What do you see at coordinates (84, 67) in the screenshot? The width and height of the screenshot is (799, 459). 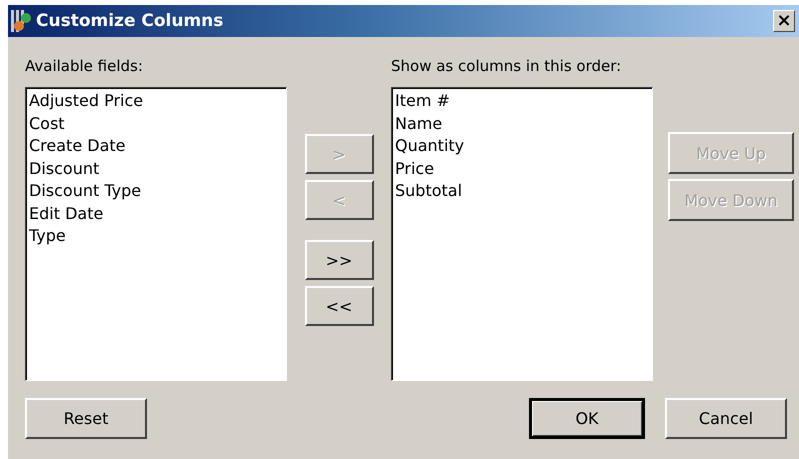 I see `available-fields-label: Available fields:` at bounding box center [84, 67].